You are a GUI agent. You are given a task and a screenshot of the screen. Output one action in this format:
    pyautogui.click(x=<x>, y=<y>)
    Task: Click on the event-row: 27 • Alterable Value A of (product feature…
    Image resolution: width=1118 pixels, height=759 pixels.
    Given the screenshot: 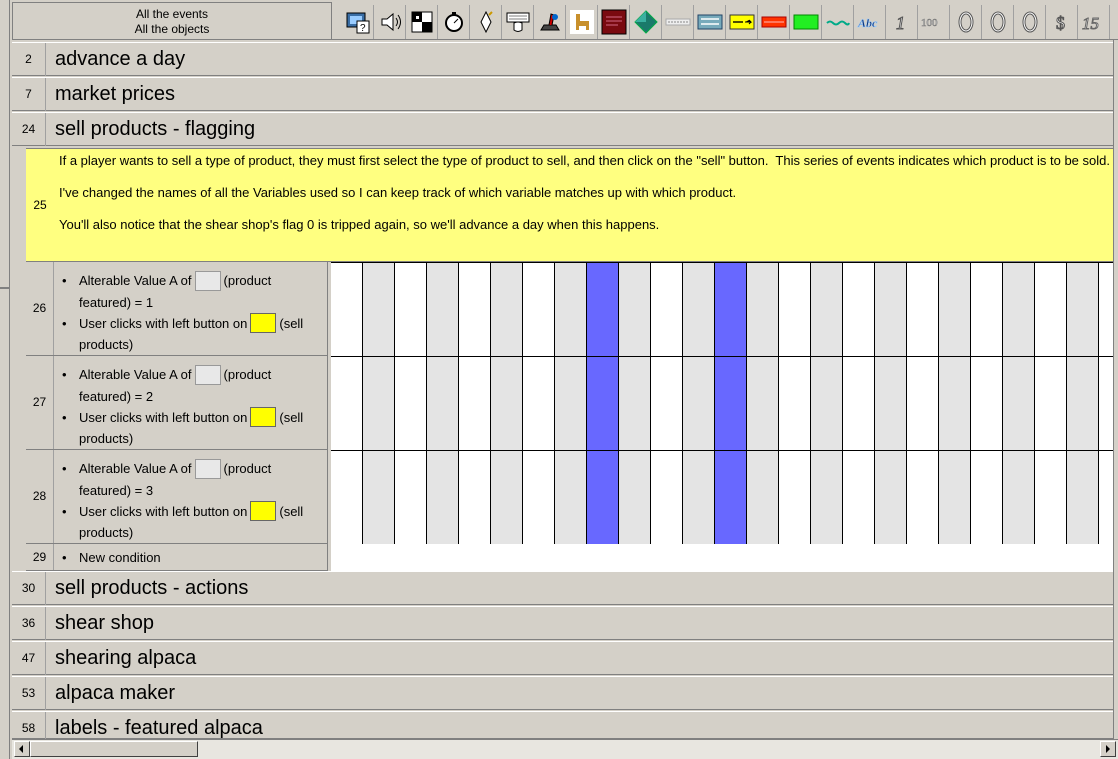 What is the action you would take?
    pyautogui.click(x=177, y=403)
    